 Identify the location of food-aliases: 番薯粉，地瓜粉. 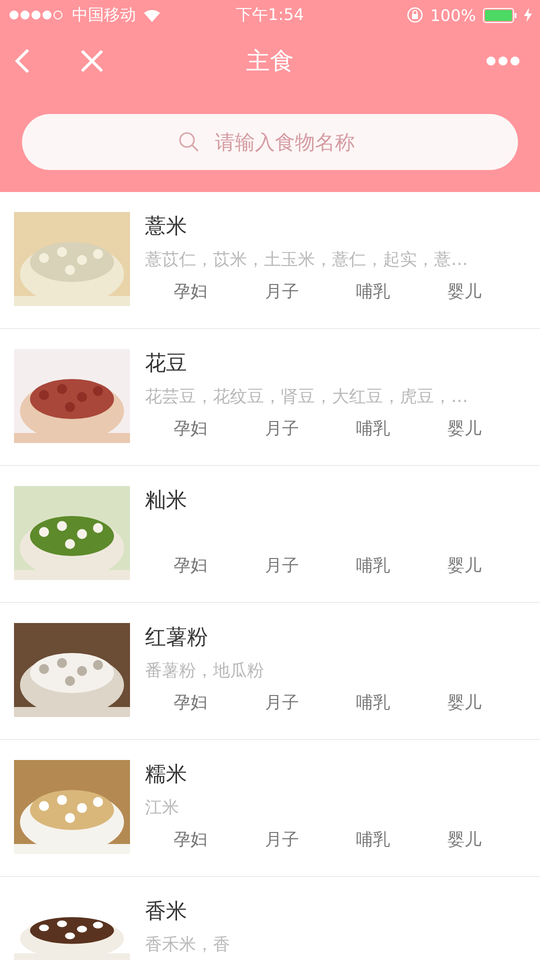
(205, 671).